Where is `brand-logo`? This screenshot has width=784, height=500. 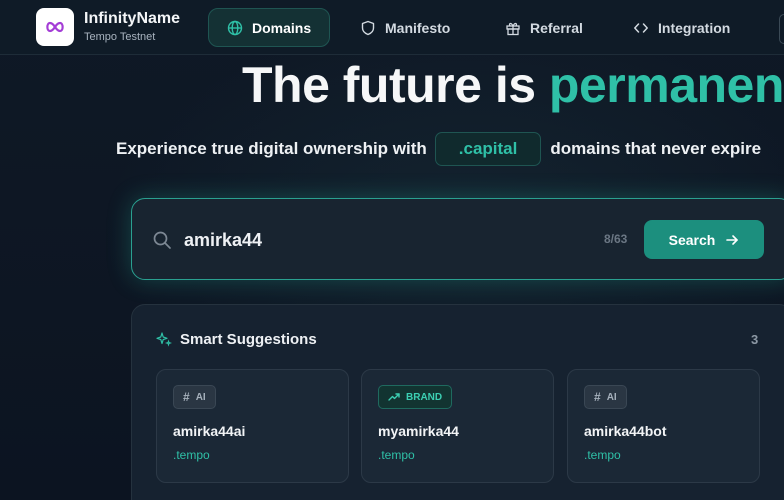 brand-logo is located at coordinates (55, 27).